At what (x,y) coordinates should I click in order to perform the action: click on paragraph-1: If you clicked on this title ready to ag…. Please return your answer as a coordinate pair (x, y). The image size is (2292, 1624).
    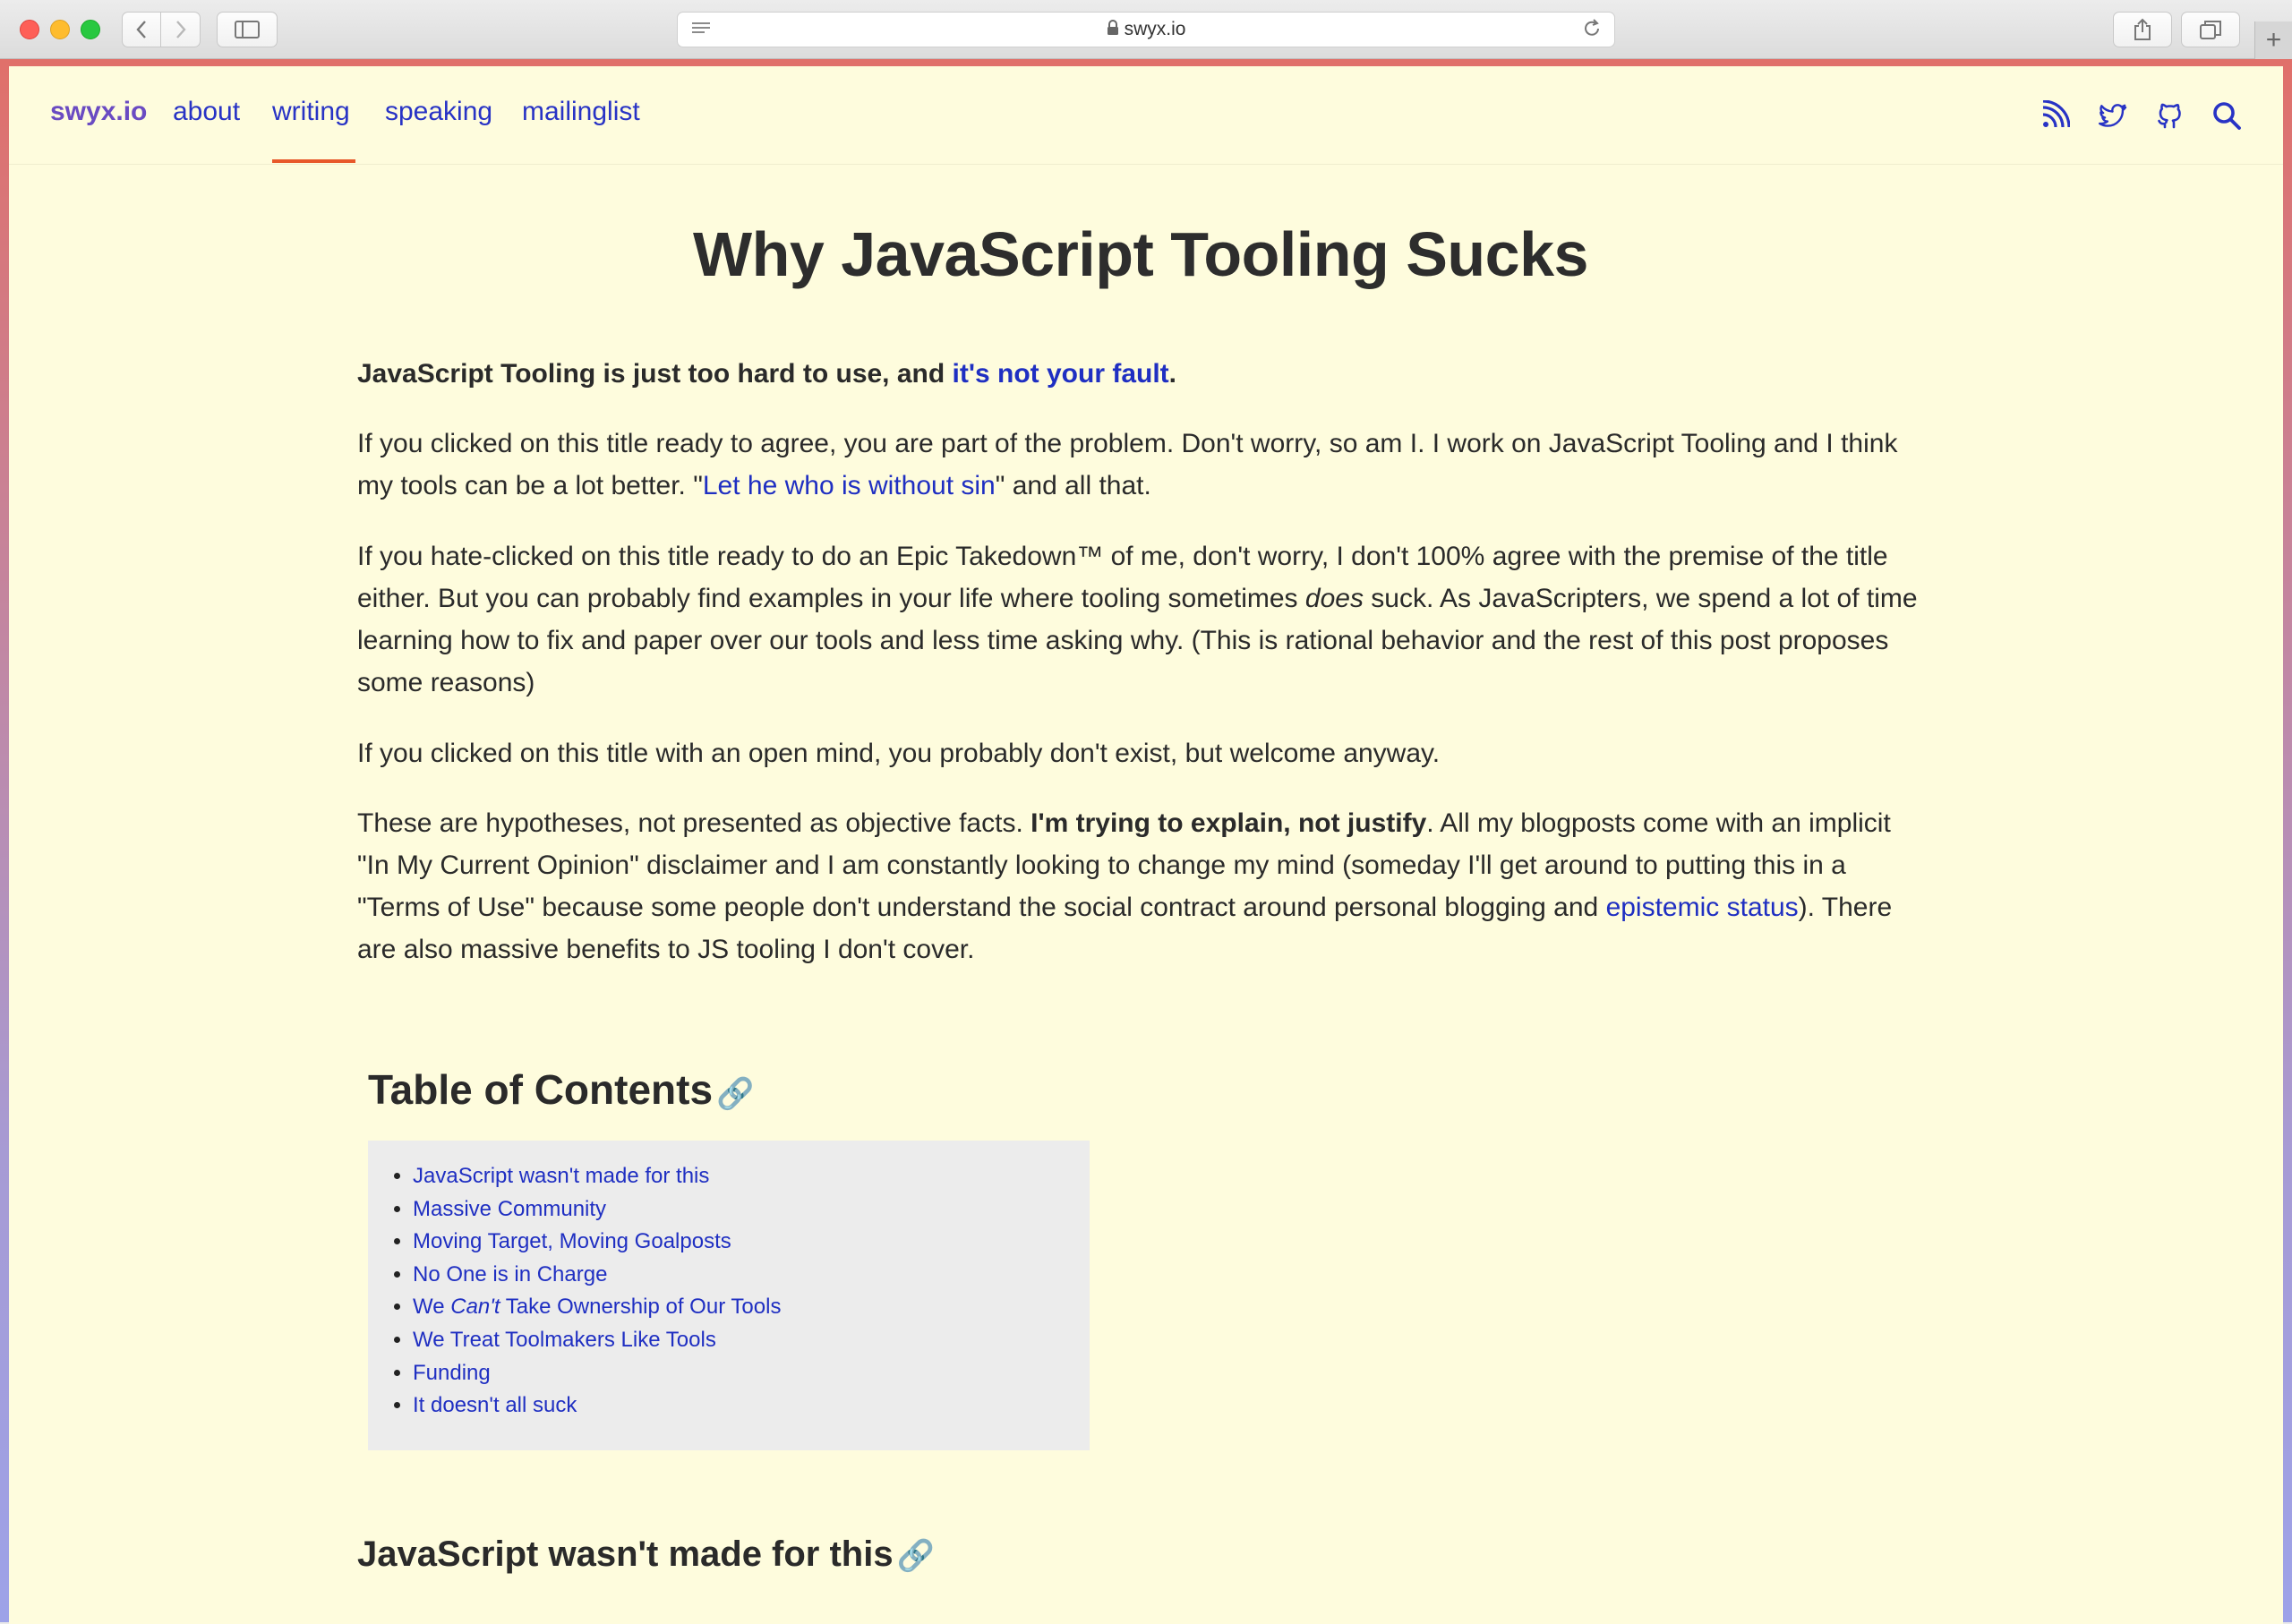
    Looking at the image, I should click on (1140, 465).